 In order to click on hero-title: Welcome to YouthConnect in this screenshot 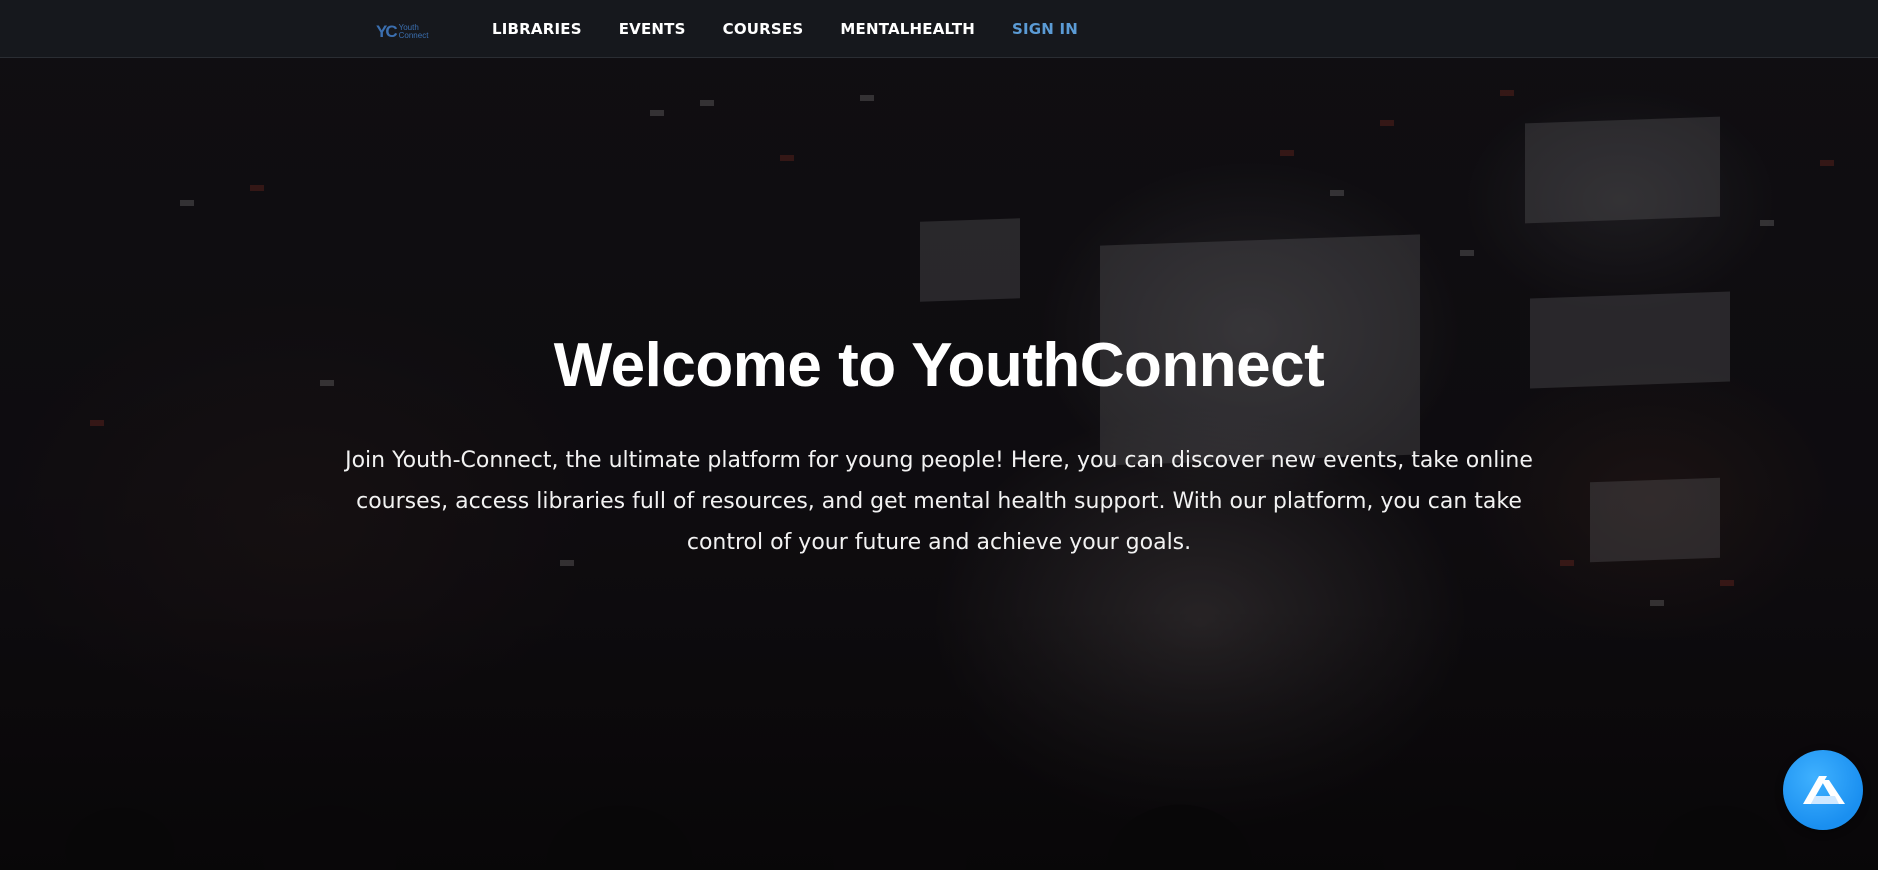, I will do `click(939, 365)`.